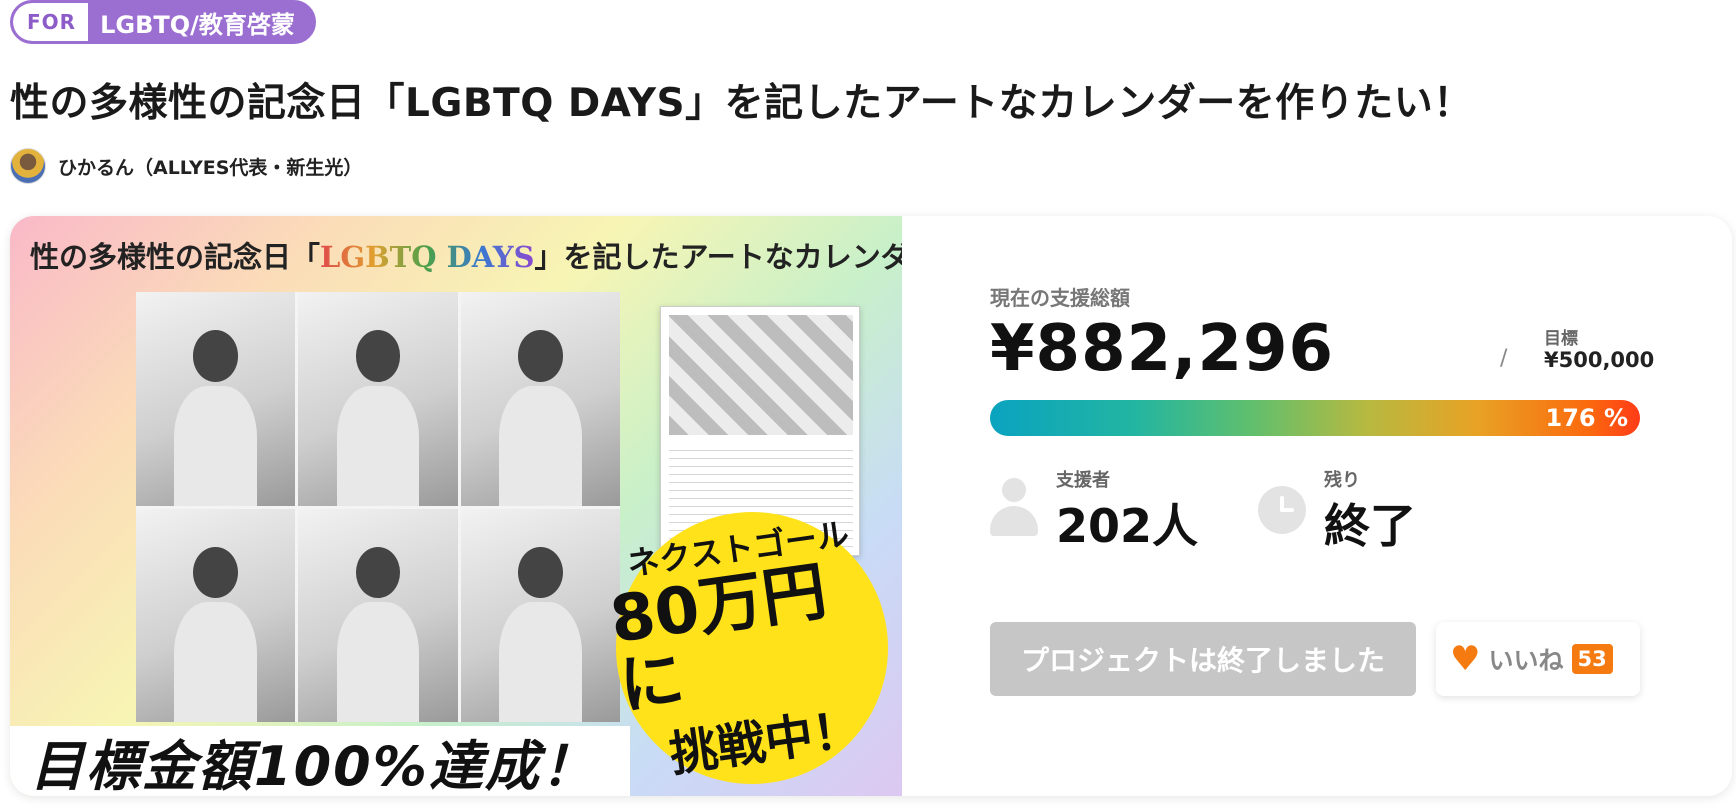 The width and height of the screenshot is (1736, 808). I want to click on project-ended-button: プロジェクトは終了しました, so click(1203, 659).